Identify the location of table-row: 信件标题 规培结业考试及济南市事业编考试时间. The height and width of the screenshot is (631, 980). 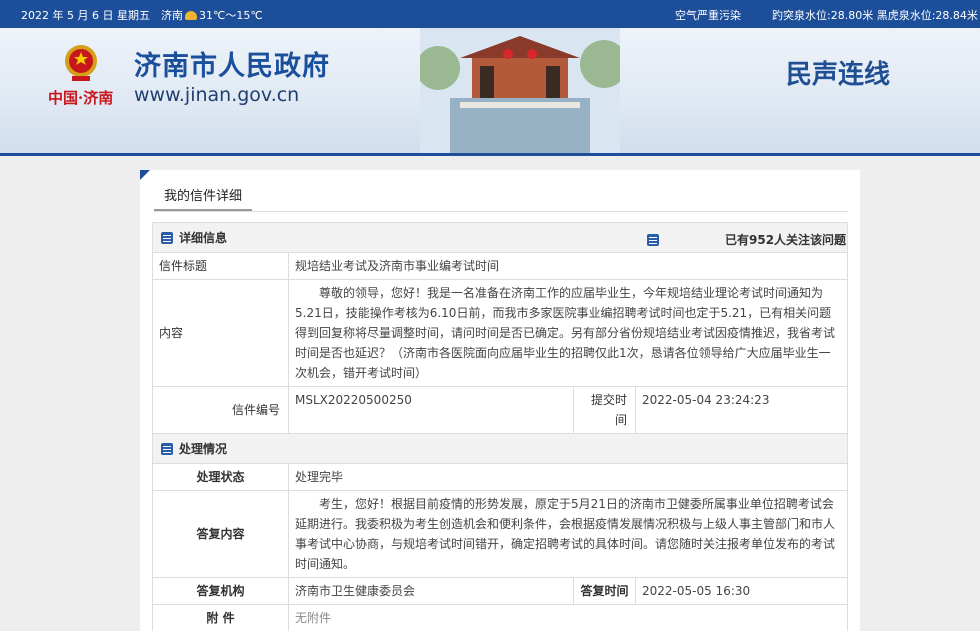
(500, 266).